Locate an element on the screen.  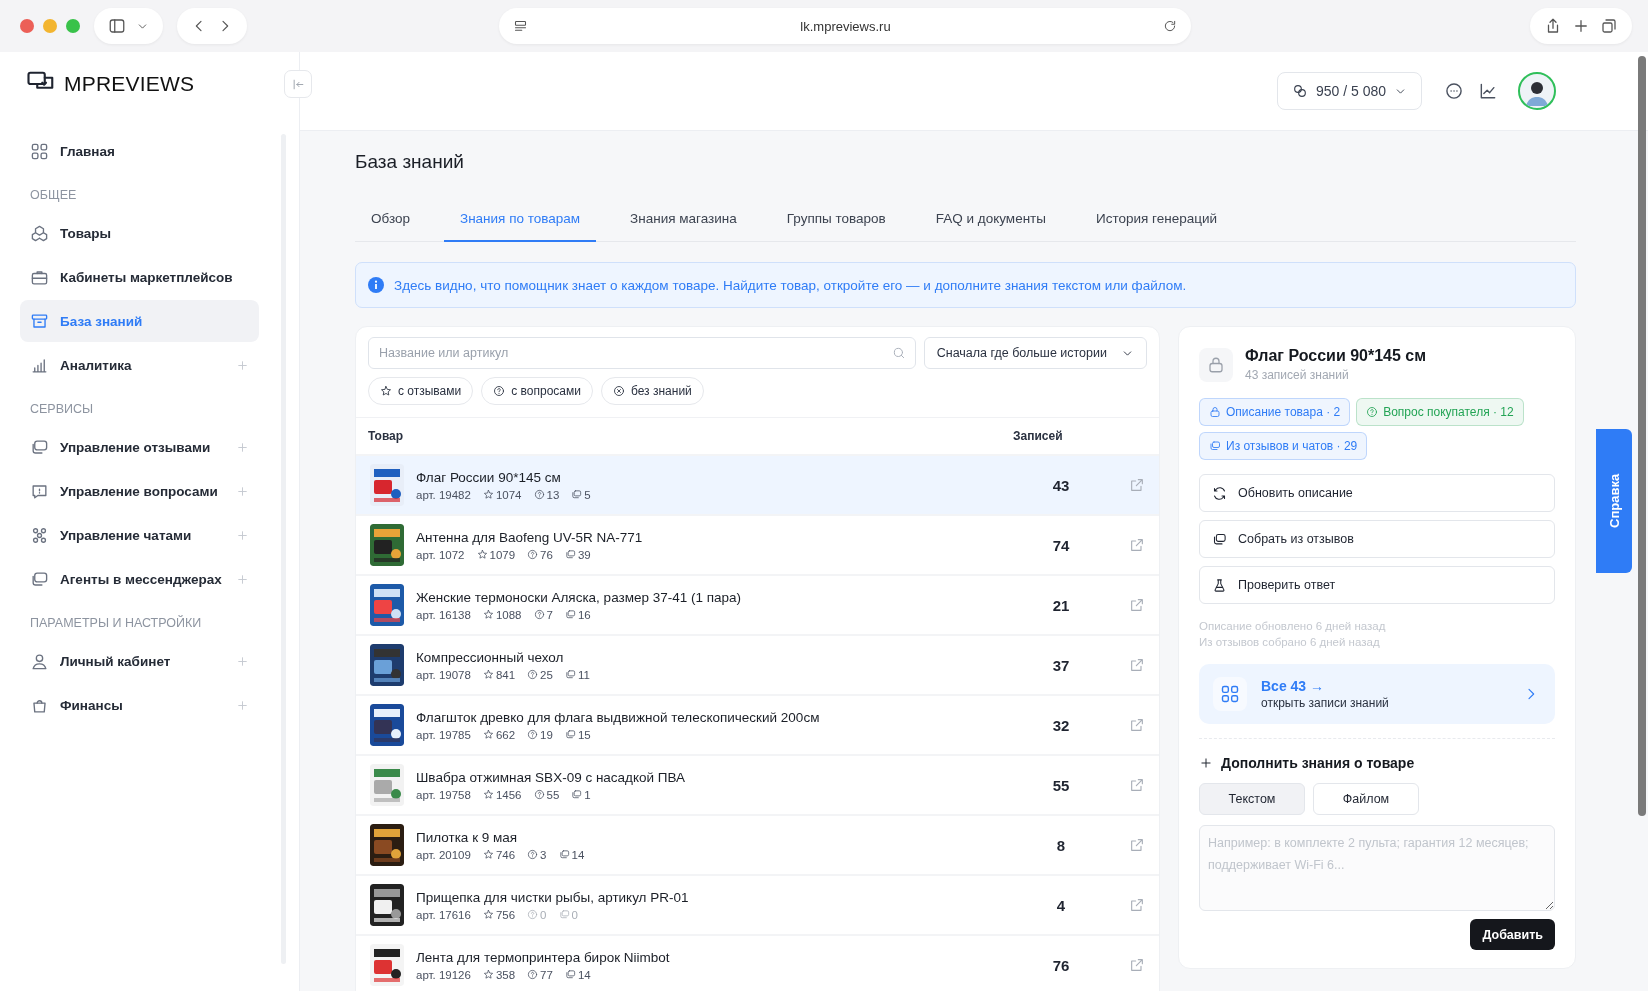
section-heading: СЕРВИСЫ is located at coordinates (62, 409).